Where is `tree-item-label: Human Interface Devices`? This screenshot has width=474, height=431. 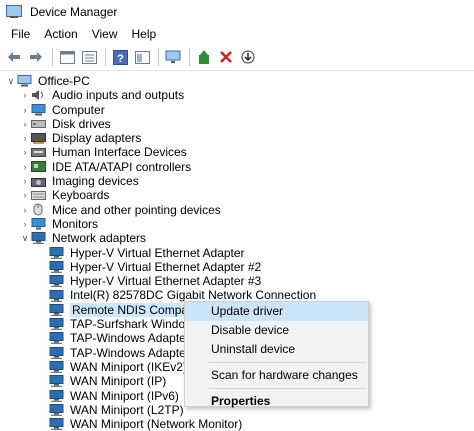 tree-item-label: Human Interface Devices is located at coordinates (119, 152).